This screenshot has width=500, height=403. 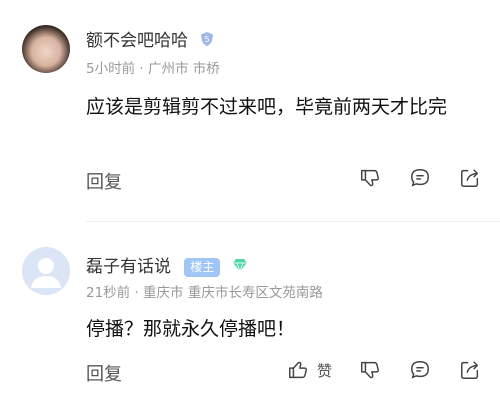 I want to click on level-shield-icon: 5, so click(x=207, y=41).